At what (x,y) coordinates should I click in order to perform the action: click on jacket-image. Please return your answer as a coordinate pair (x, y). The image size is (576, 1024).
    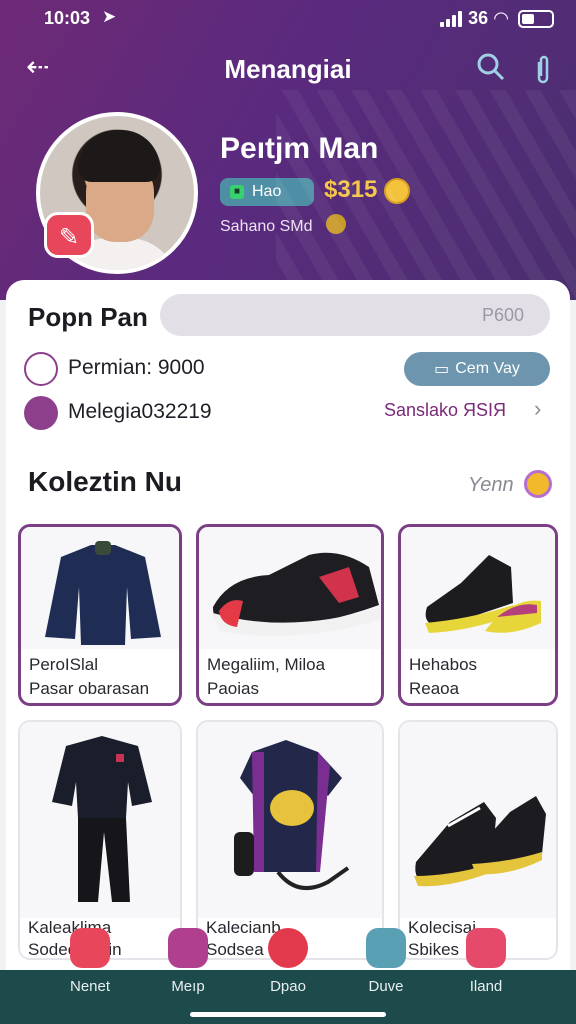
    Looking at the image, I should click on (100, 588).